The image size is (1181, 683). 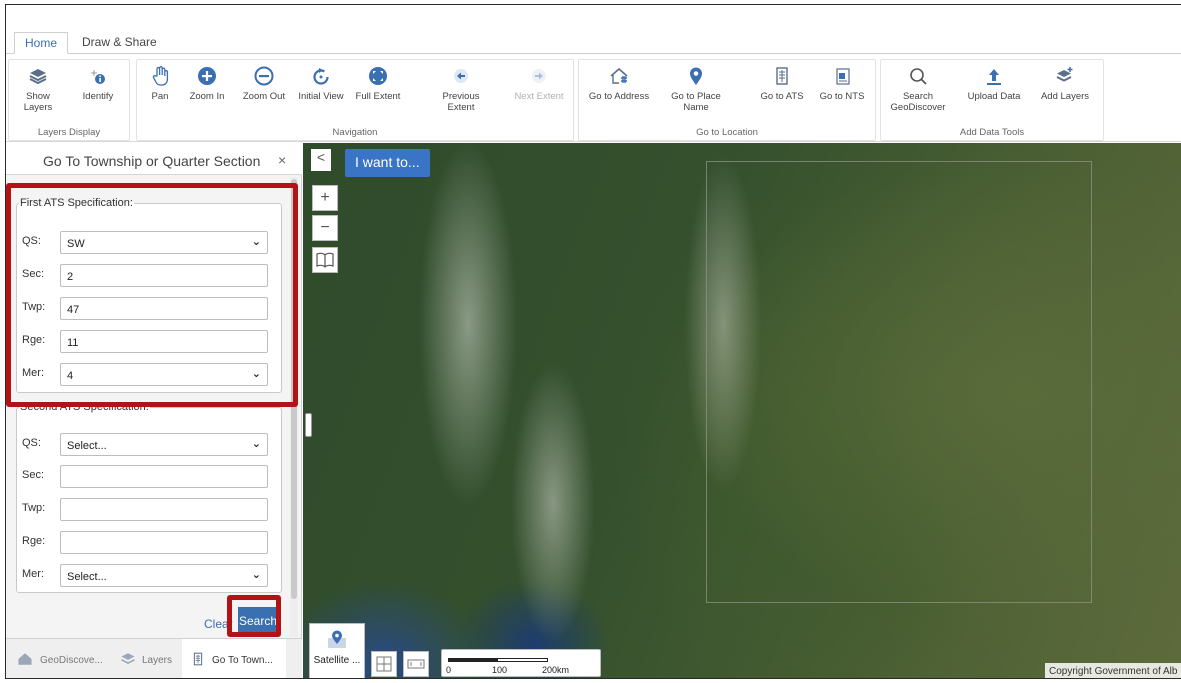 I want to click on show-layers-button: Show Layers, so click(x=38, y=89).